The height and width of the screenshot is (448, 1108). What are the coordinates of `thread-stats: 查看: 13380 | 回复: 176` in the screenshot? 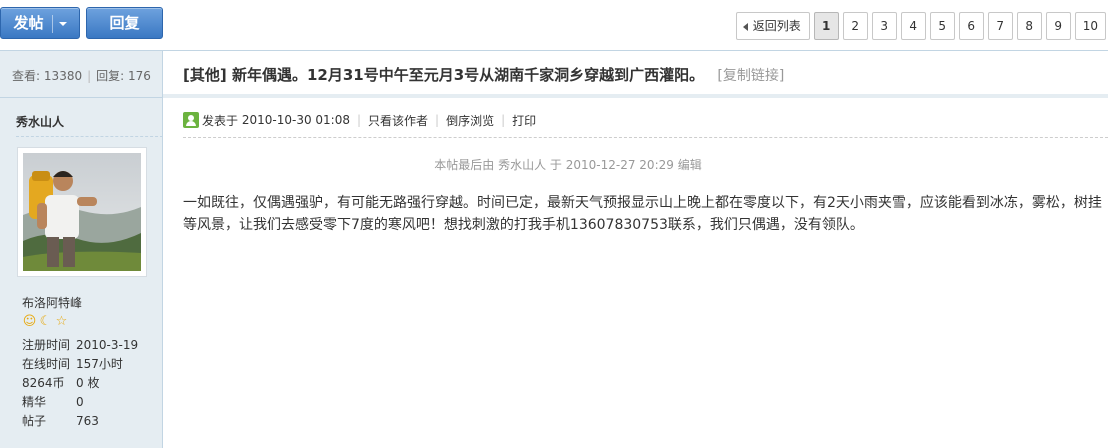 It's located at (81, 75).